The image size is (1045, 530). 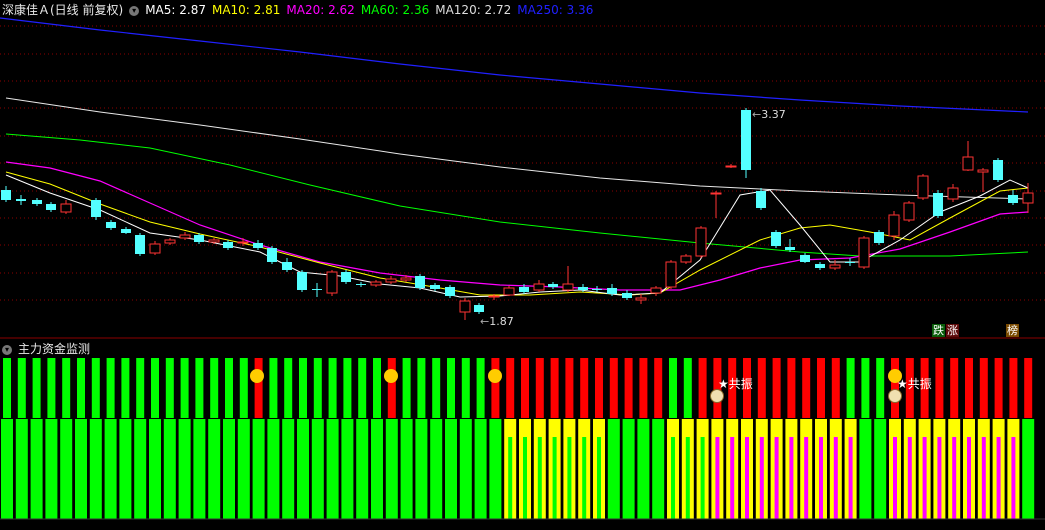 I want to click on high-price-label: ←3.37, so click(x=769, y=114).